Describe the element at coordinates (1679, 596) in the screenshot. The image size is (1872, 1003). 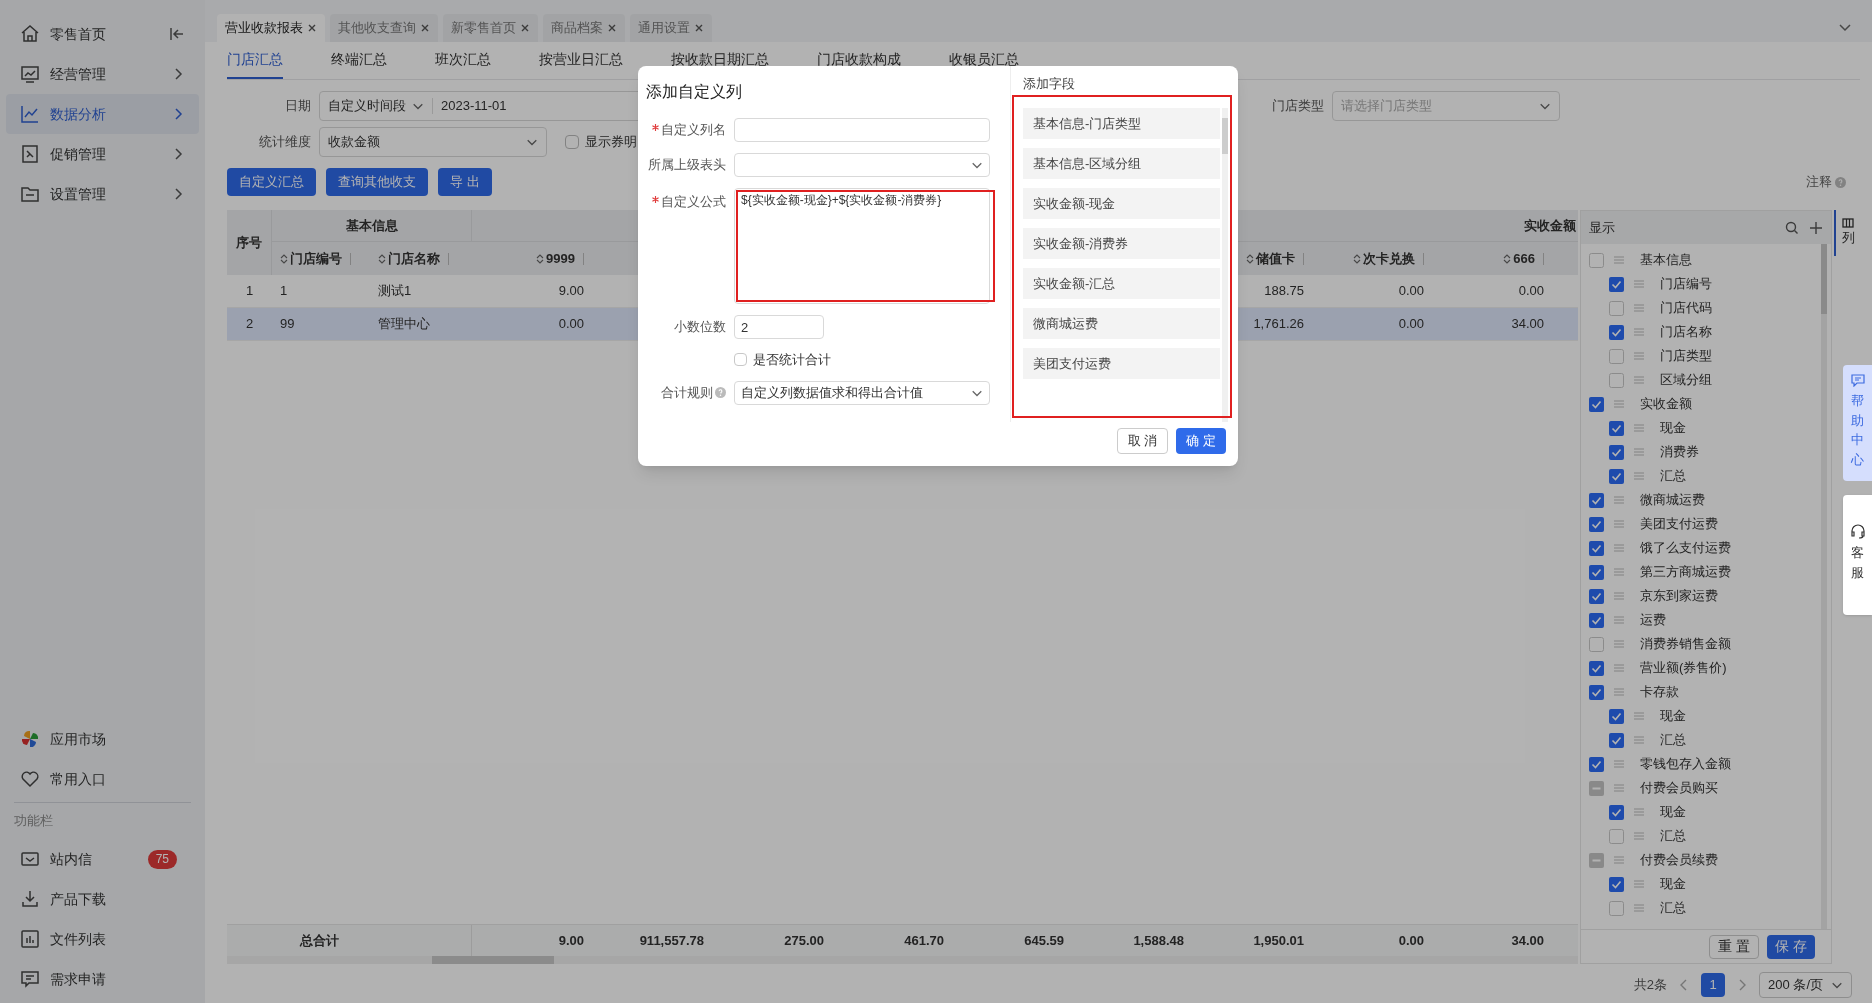
I see `column-option: 京东到家运费` at that location.